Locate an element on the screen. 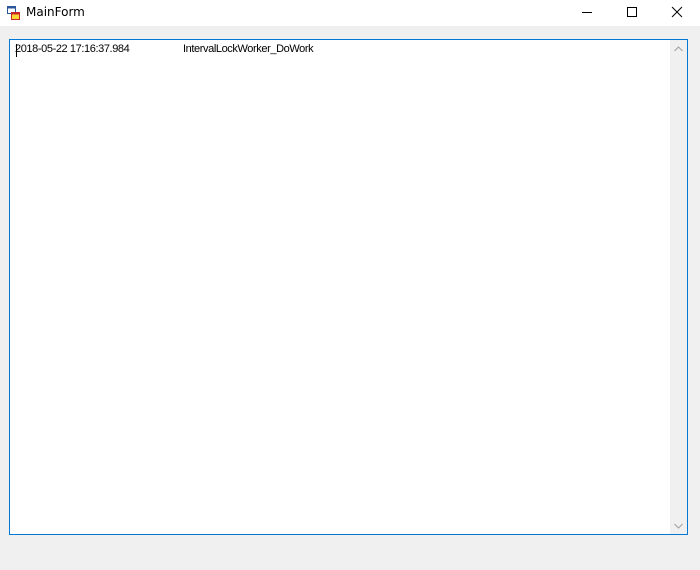 This screenshot has width=700, height=570. chevron-down-icon is located at coordinates (678, 526).